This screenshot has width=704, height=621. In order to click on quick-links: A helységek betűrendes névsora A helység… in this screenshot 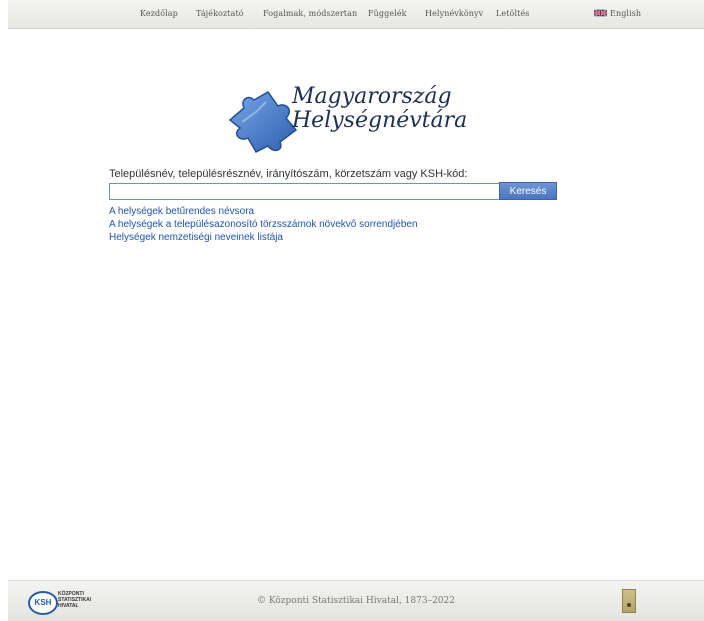, I will do `click(263, 224)`.